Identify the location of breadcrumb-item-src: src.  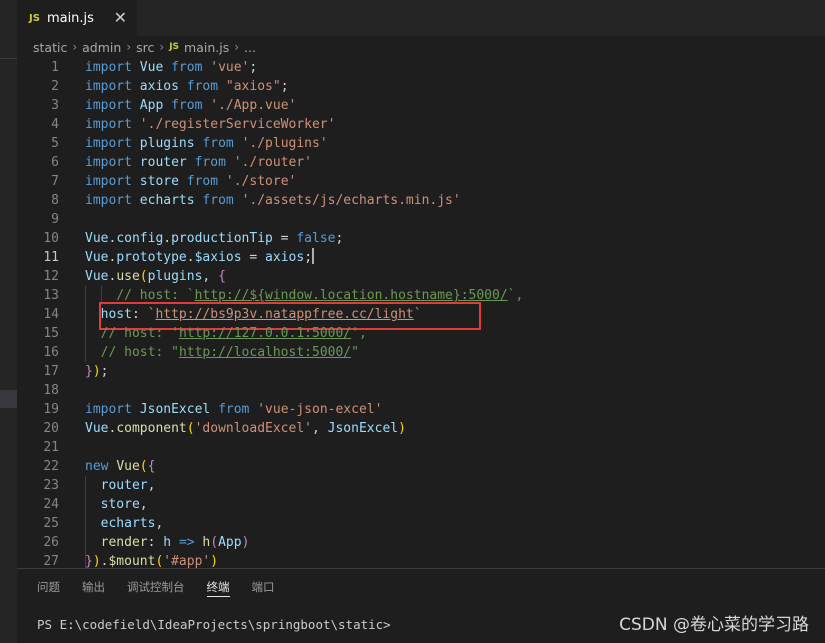
(145, 47).